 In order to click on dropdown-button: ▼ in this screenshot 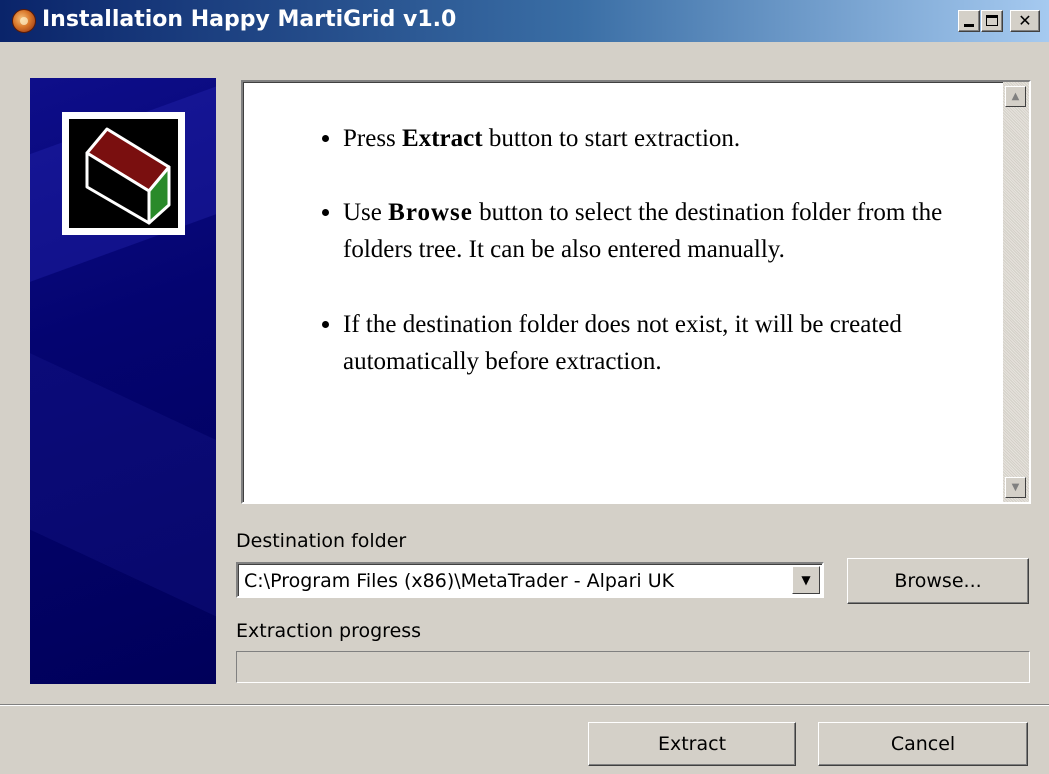, I will do `click(806, 580)`.